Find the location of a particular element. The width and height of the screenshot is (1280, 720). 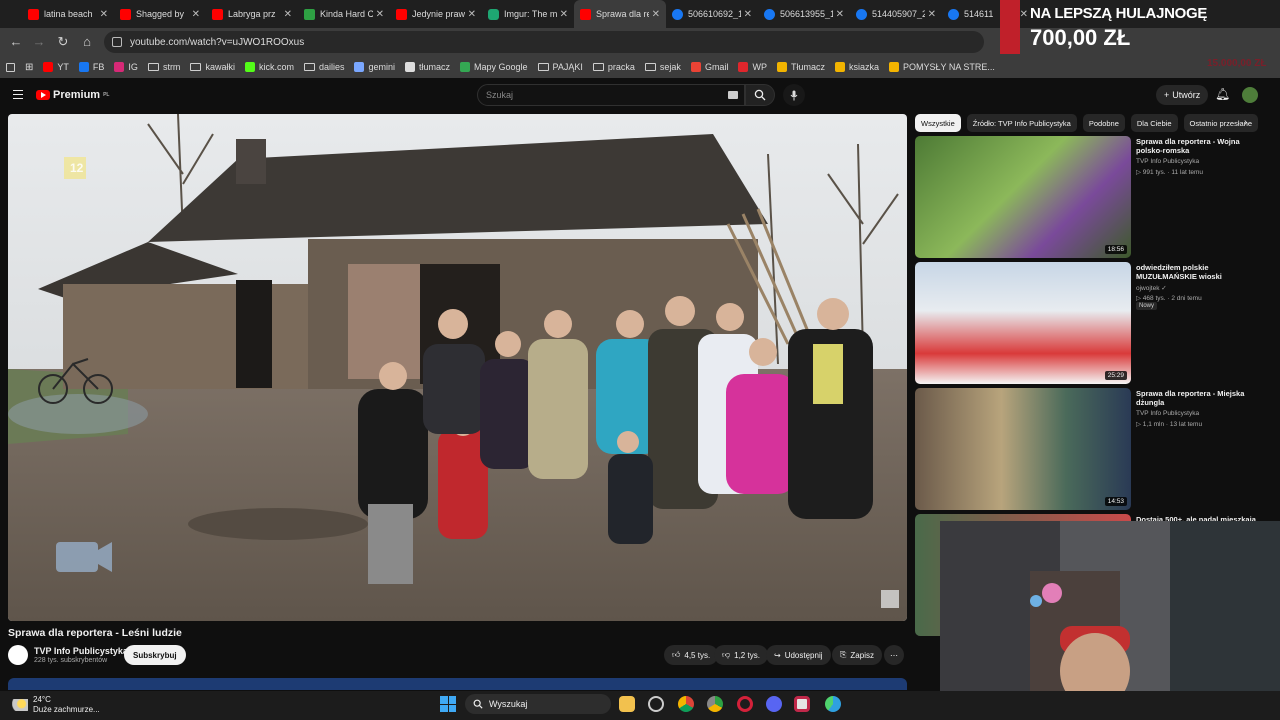

video-thumbnail: 18:56 is located at coordinates (1023, 197).